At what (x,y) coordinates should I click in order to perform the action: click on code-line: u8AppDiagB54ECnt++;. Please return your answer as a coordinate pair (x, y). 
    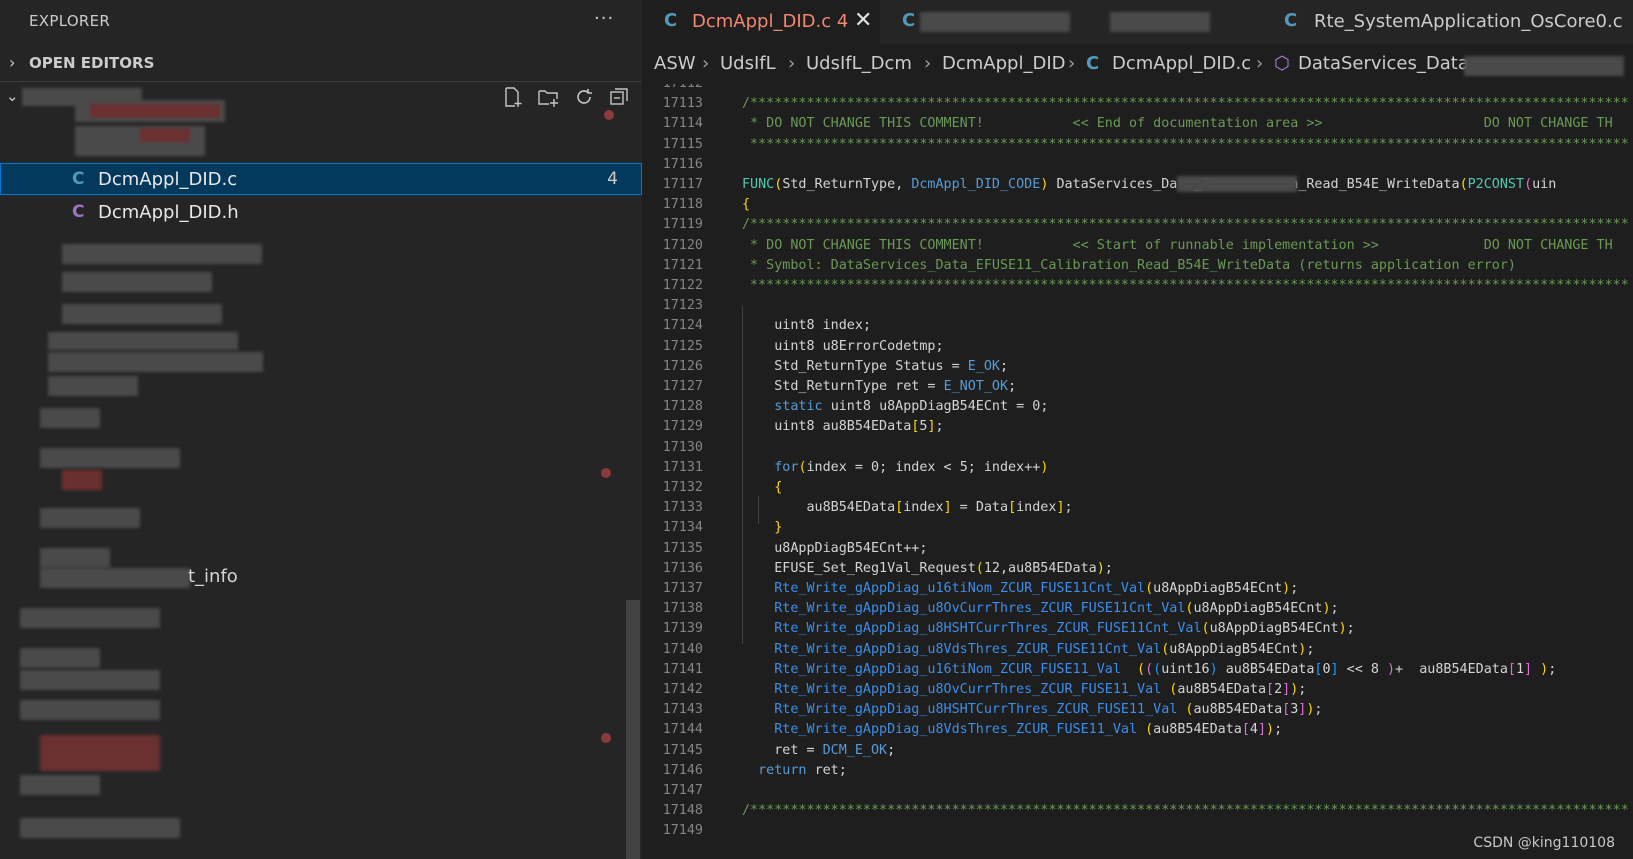
    Looking at the image, I should click on (834, 548).